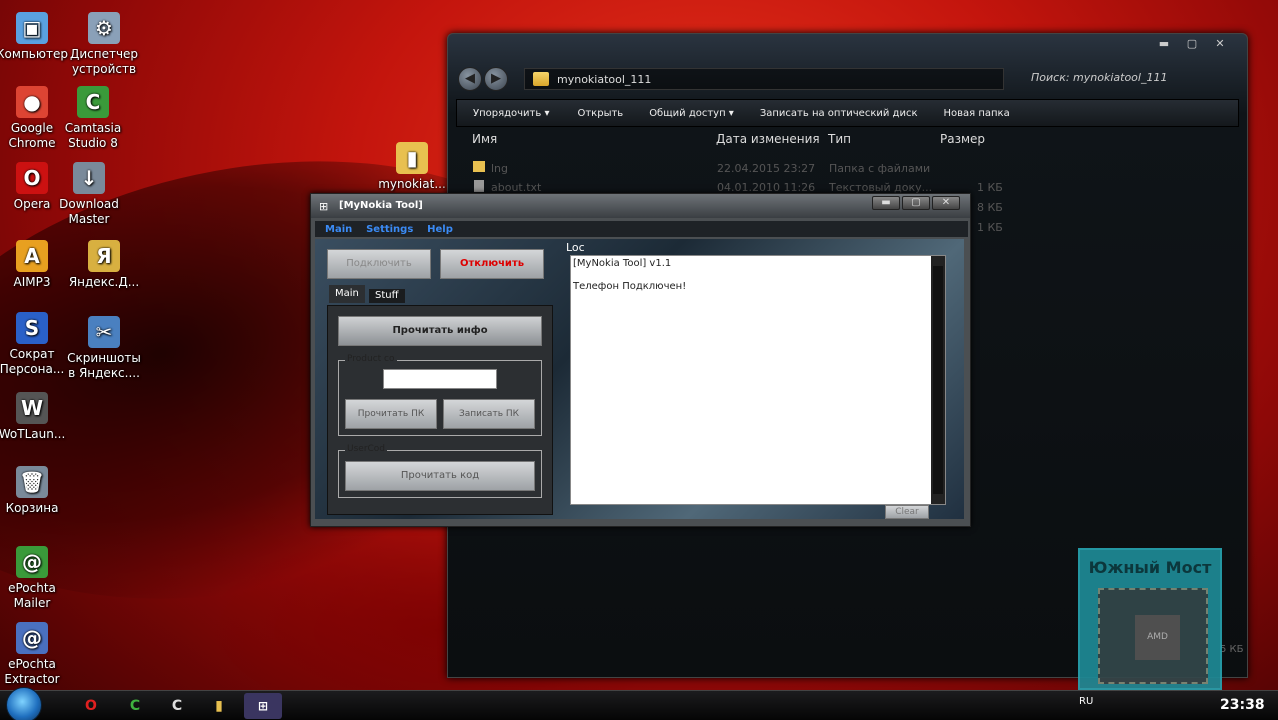 Image resolution: width=1278 pixels, height=720 pixels. What do you see at coordinates (511, 113) in the screenshot?
I see `toolbar-organize: Упорядочить ▾` at bounding box center [511, 113].